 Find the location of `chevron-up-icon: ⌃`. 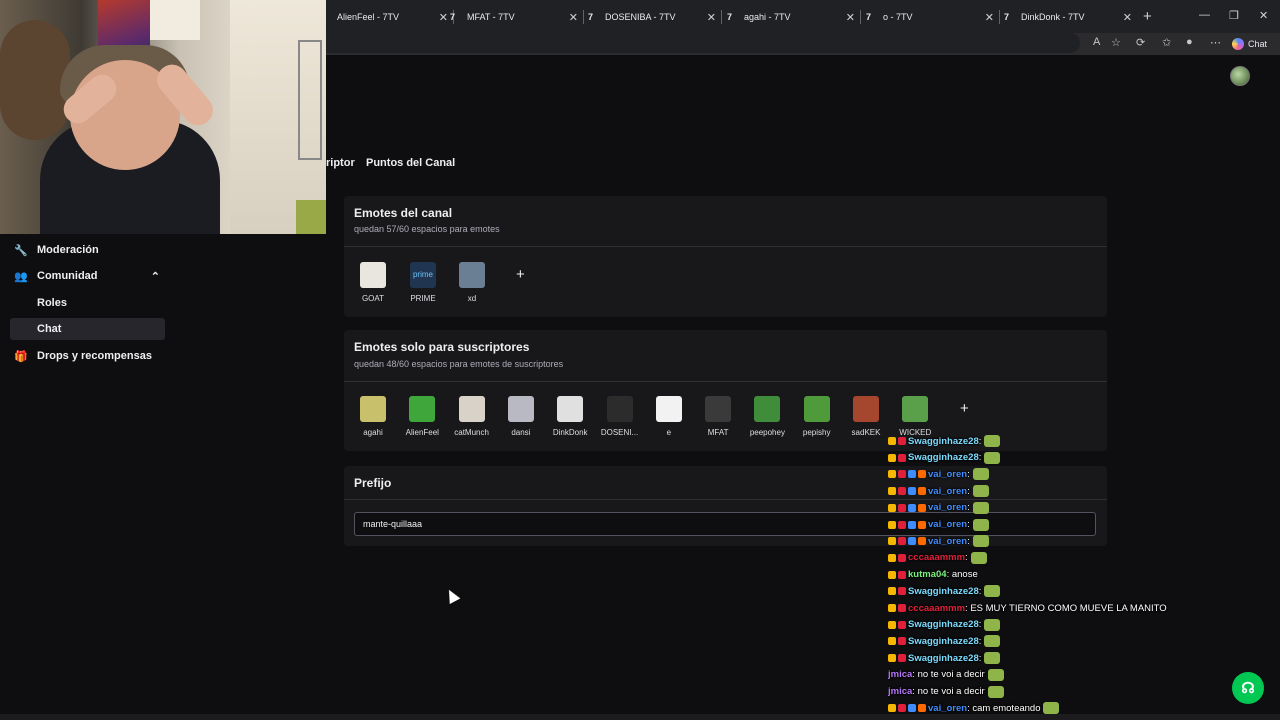

chevron-up-icon: ⌃ is located at coordinates (155, 276).